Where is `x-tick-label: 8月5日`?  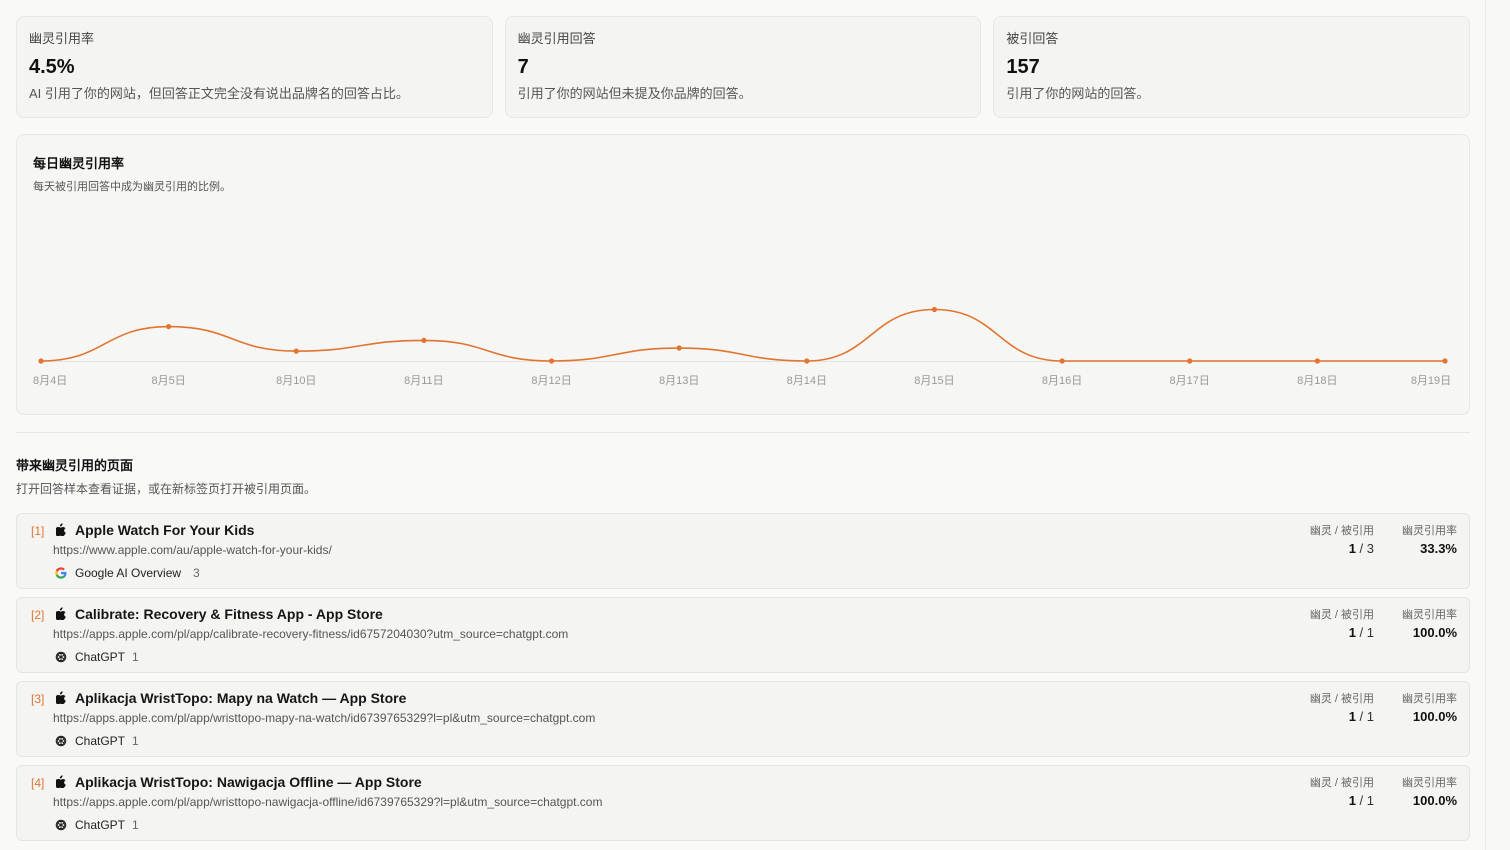
x-tick-label: 8月5日 is located at coordinates (169, 381).